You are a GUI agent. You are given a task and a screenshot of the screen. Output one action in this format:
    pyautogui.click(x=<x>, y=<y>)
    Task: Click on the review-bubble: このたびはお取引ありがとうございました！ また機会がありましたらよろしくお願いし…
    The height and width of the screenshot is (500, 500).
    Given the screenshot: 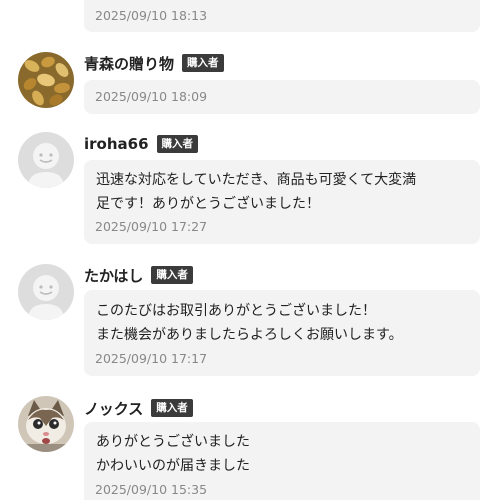 What is the action you would take?
    pyautogui.click(x=282, y=333)
    